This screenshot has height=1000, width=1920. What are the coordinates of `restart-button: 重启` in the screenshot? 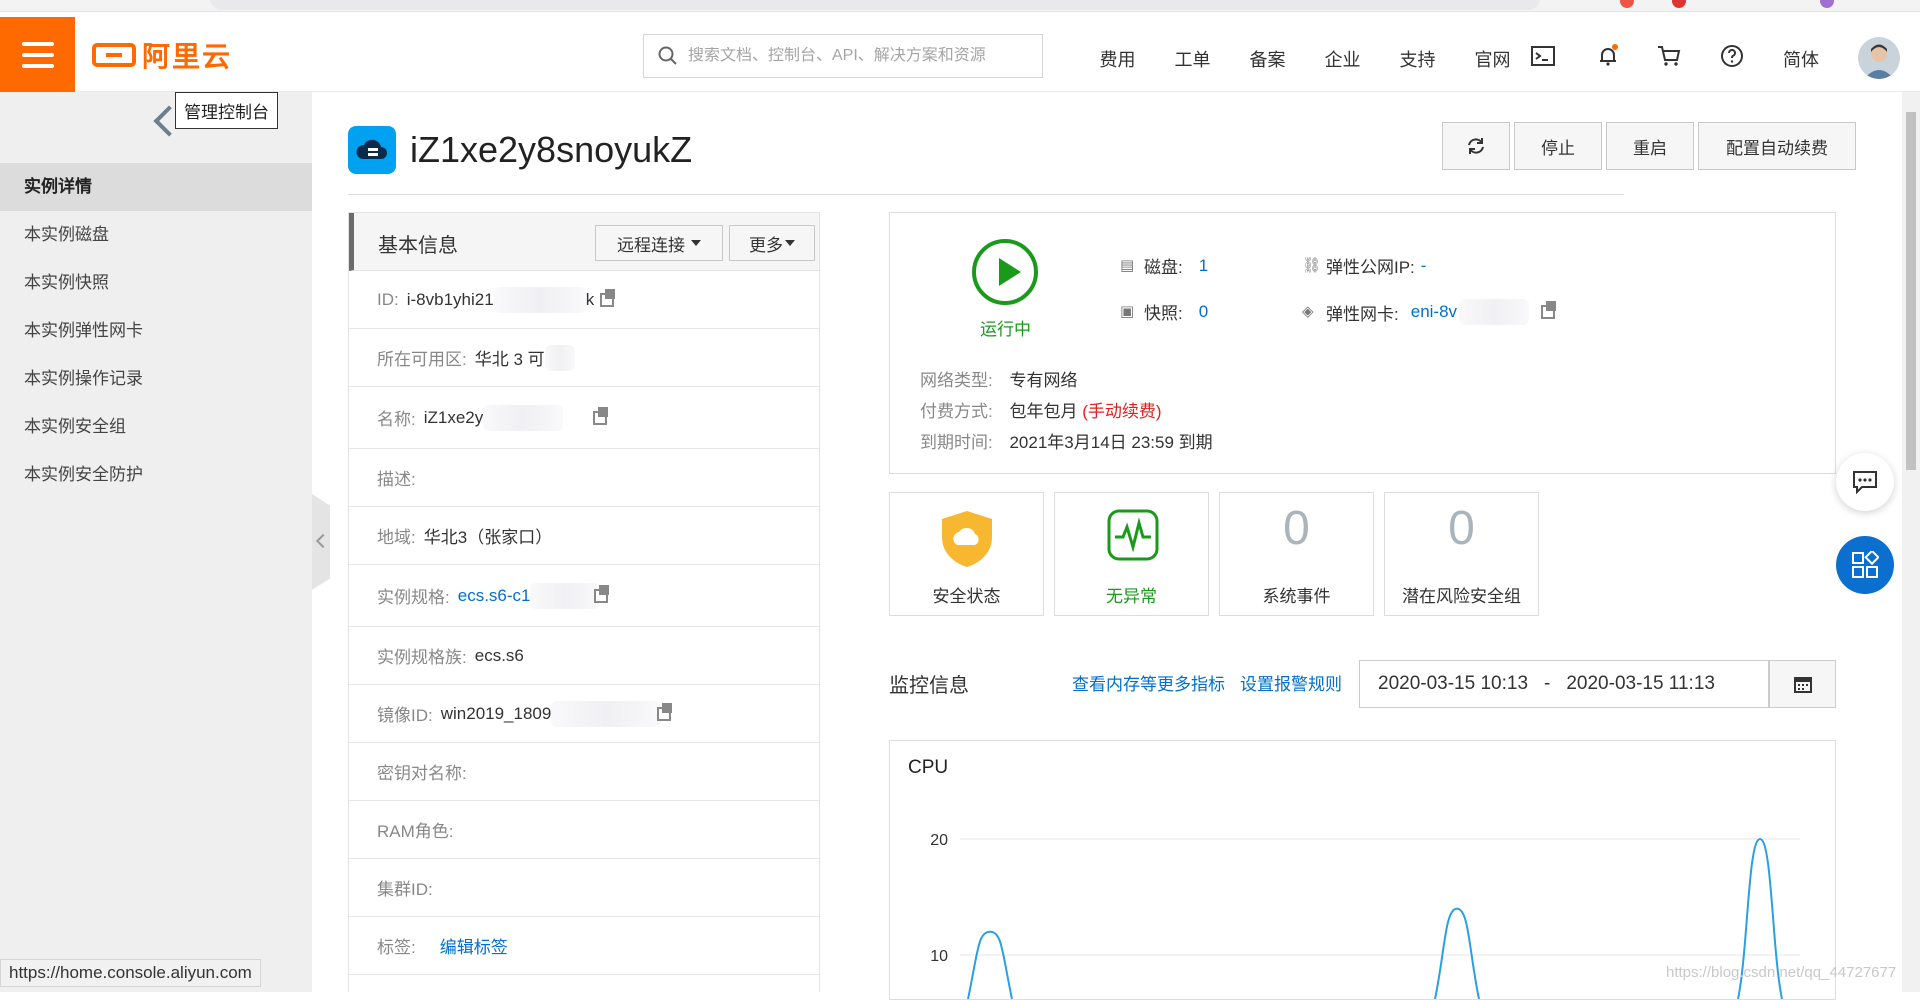 It's located at (1650, 146).